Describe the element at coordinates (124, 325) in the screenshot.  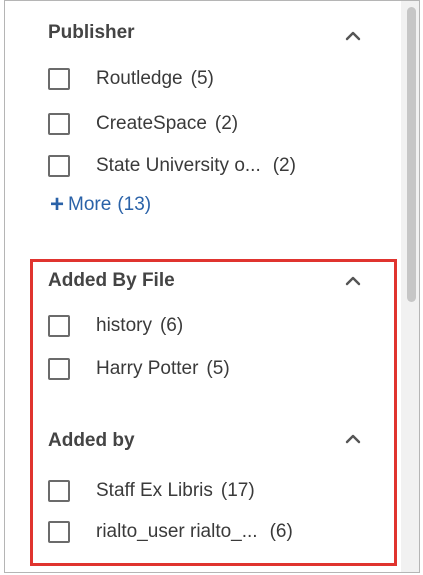
I see `option-label: history` at that location.